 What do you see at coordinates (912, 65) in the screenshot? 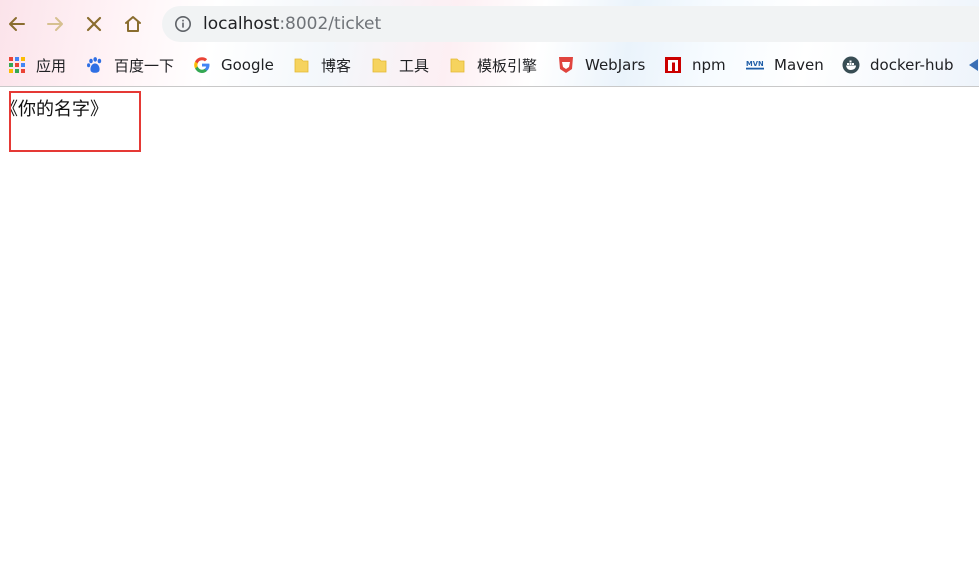
I see `bookmark-label: docker-hub` at bounding box center [912, 65].